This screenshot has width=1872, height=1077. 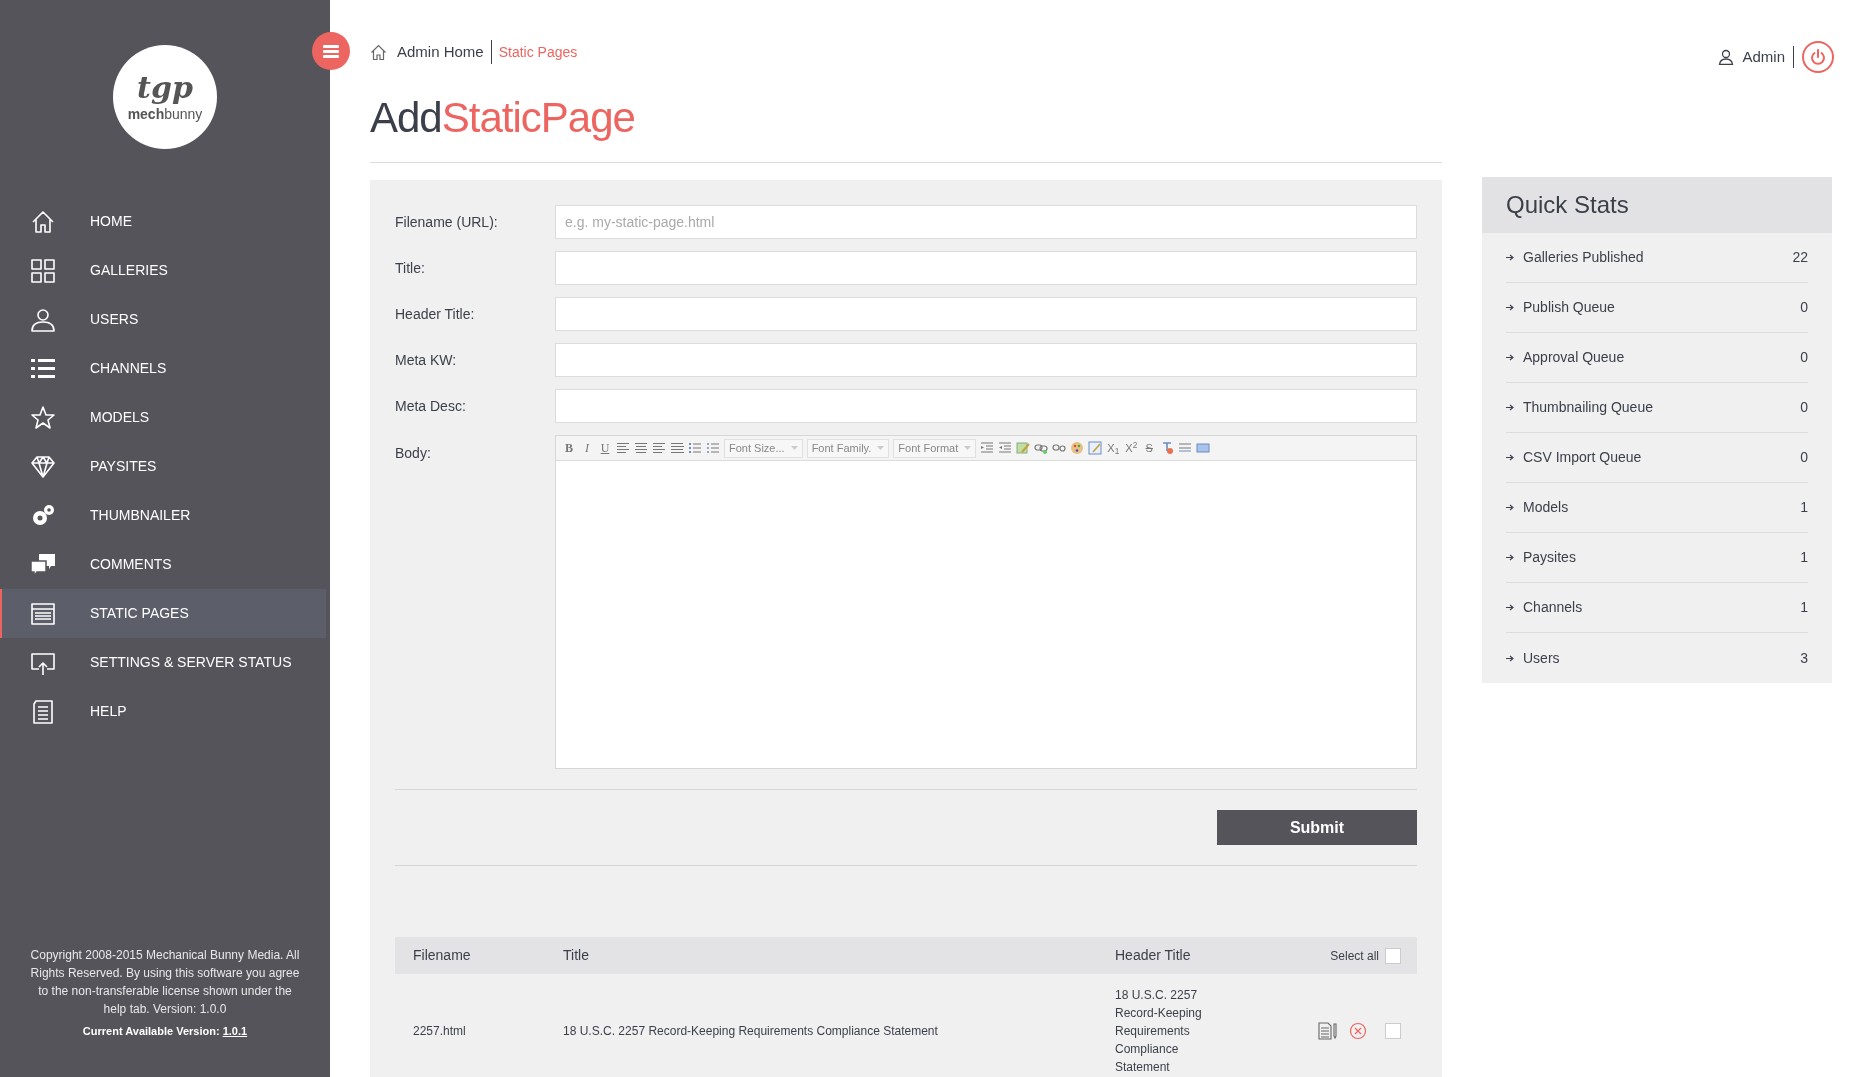 What do you see at coordinates (165, 662) in the screenshot?
I see `nav-item: SETTINGS & SERVER STATUS` at bounding box center [165, 662].